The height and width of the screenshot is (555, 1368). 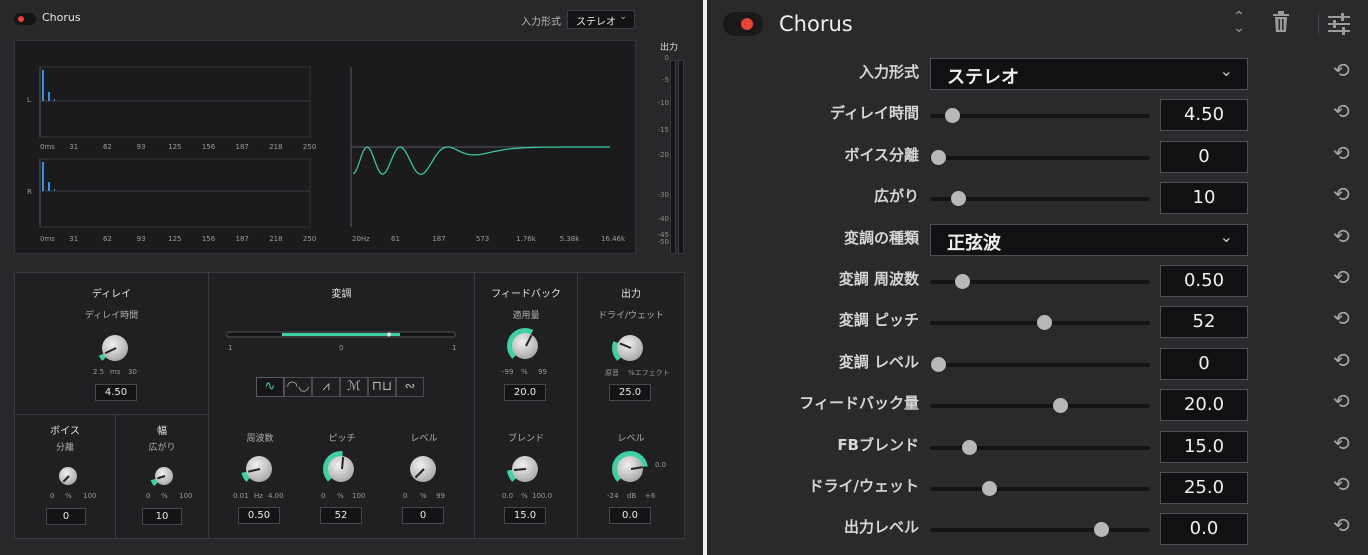 I want to click on channel-label: L, so click(x=29, y=100).